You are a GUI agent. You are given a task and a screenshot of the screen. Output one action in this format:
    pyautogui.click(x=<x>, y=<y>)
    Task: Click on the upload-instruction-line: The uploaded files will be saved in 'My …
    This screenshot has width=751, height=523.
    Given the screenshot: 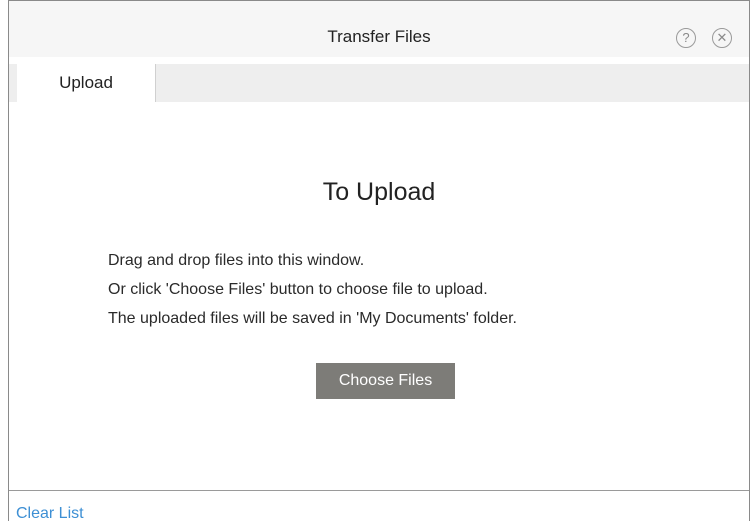 What is the action you would take?
    pyautogui.click(x=312, y=318)
    